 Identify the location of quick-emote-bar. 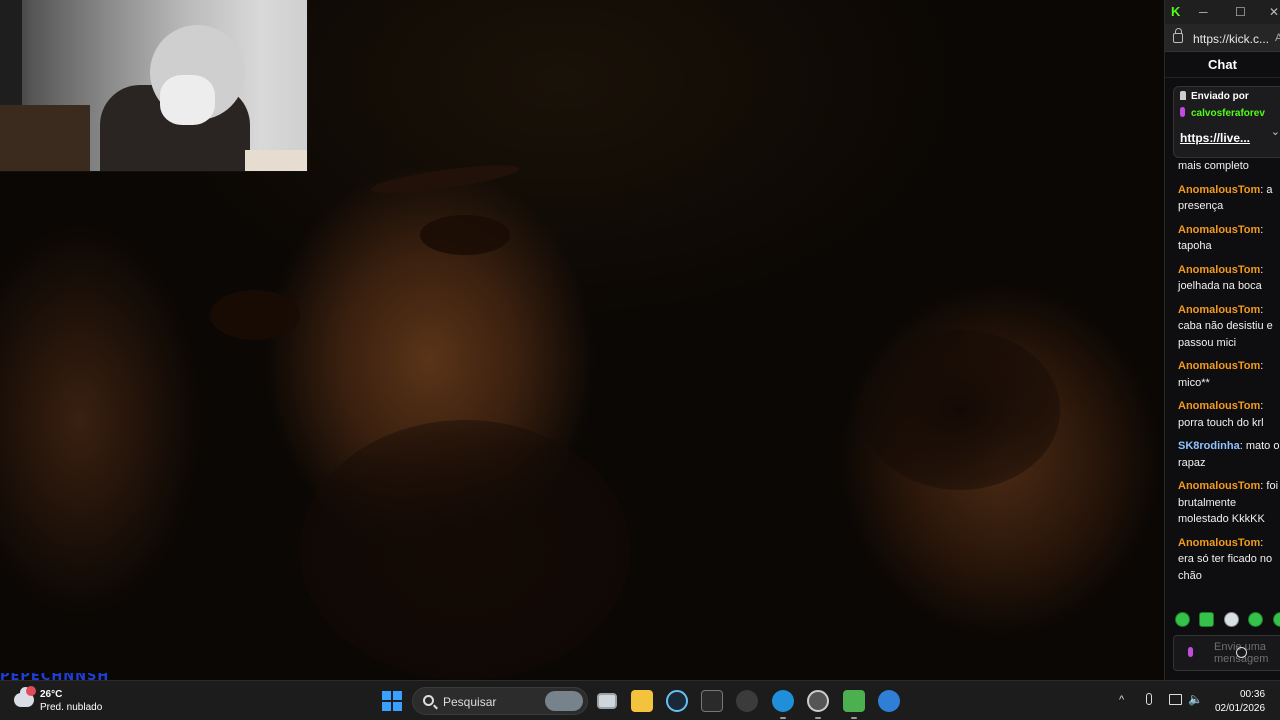
(1227, 621).